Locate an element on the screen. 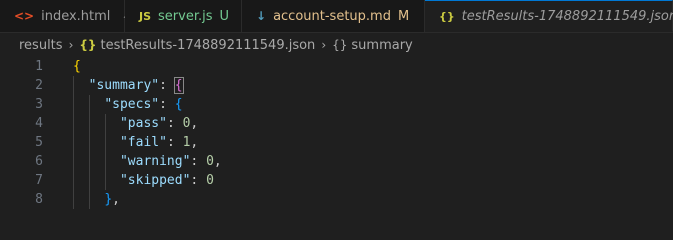 The height and width of the screenshot is (240, 673). code-line: 4 "pass": 0, is located at coordinates (336, 123).